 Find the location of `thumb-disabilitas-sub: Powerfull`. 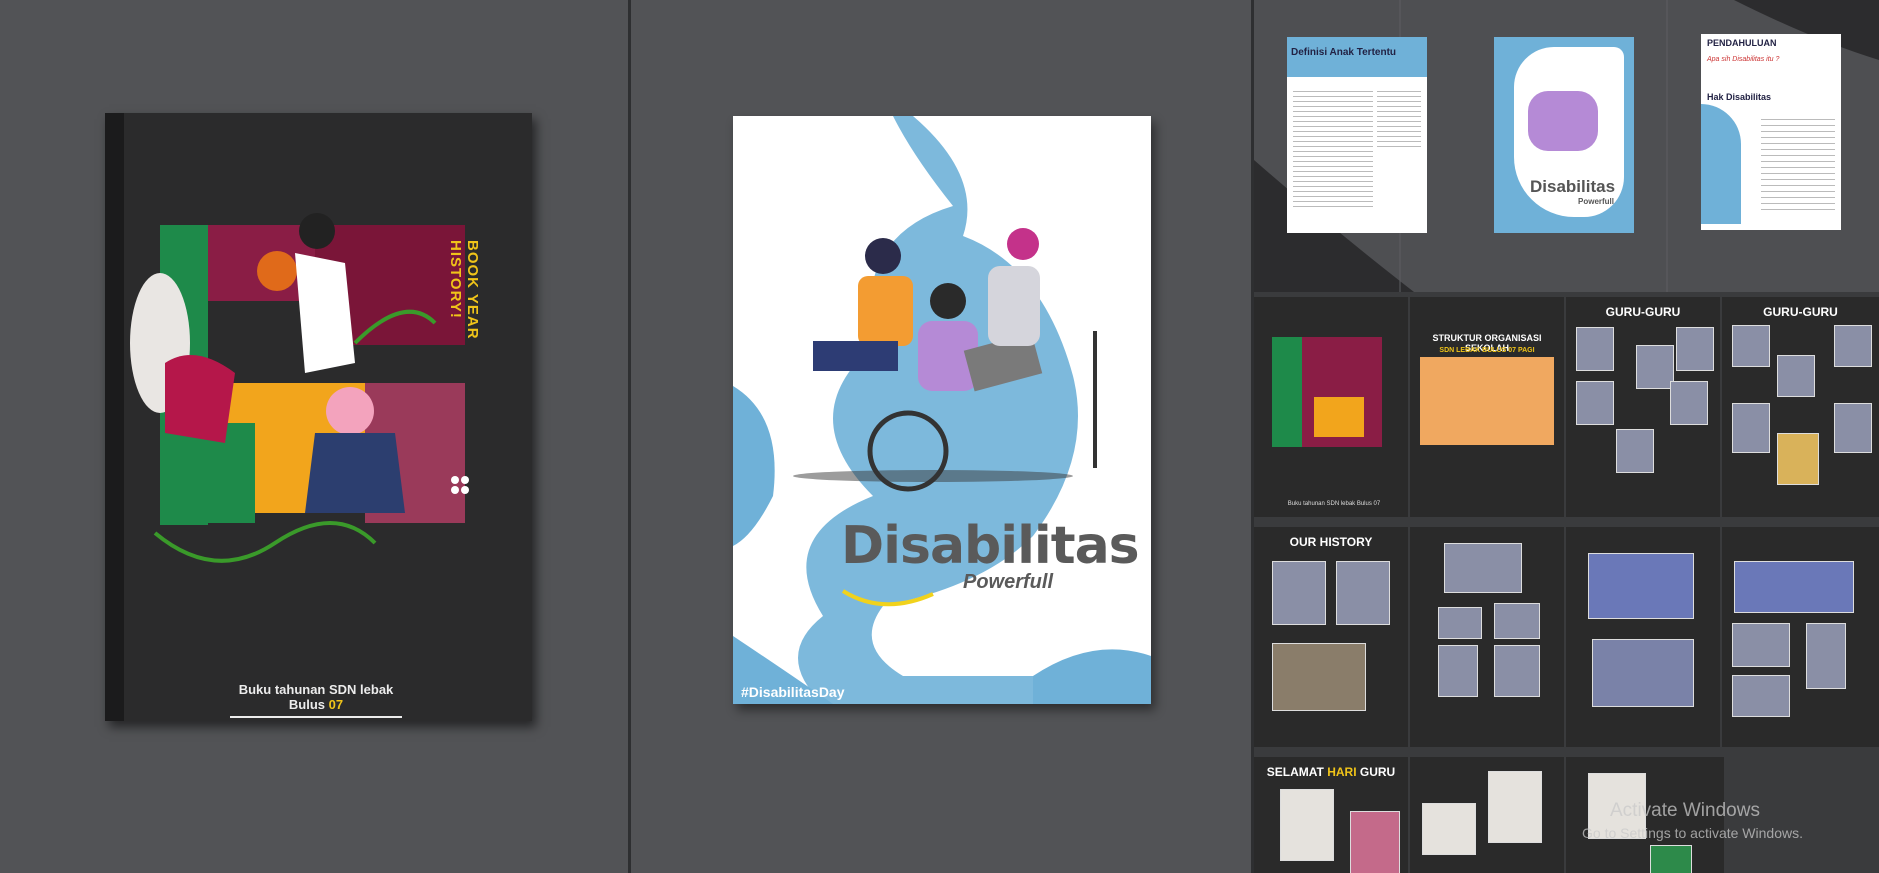

thumb-disabilitas-sub: Powerfull is located at coordinates (1596, 201).